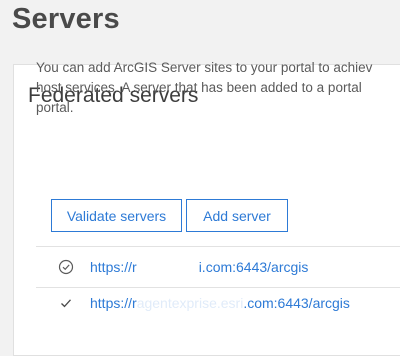 Image resolution: width=400 pixels, height=356 pixels. What do you see at coordinates (116, 215) in the screenshot?
I see `validate-servers-button: Validate servers` at bounding box center [116, 215].